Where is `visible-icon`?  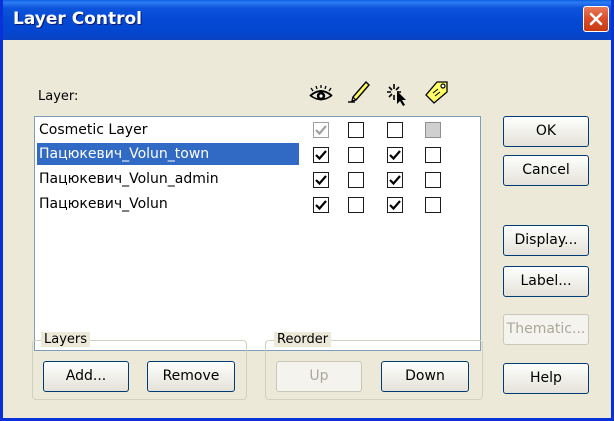 visible-icon is located at coordinates (321, 93).